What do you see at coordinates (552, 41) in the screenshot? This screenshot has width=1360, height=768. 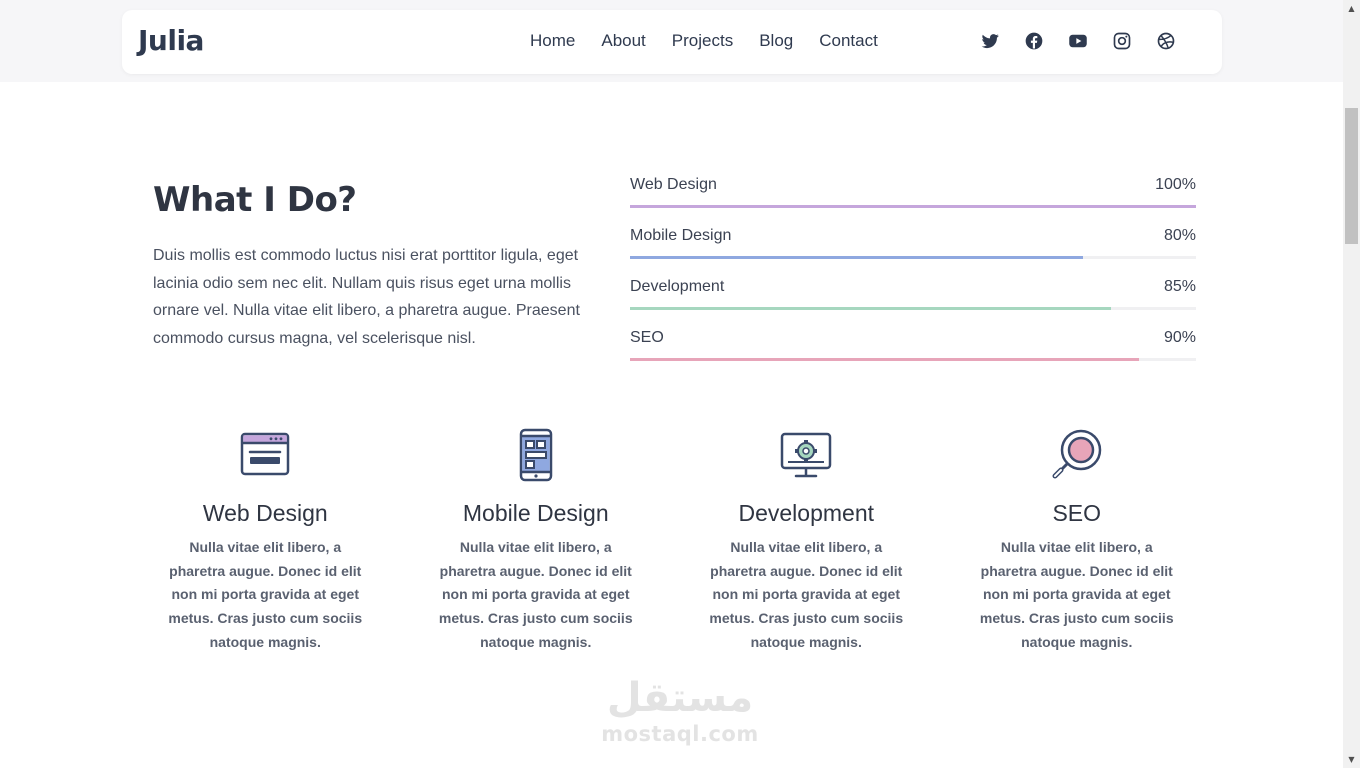 I see `nav-item-home: Home` at bounding box center [552, 41].